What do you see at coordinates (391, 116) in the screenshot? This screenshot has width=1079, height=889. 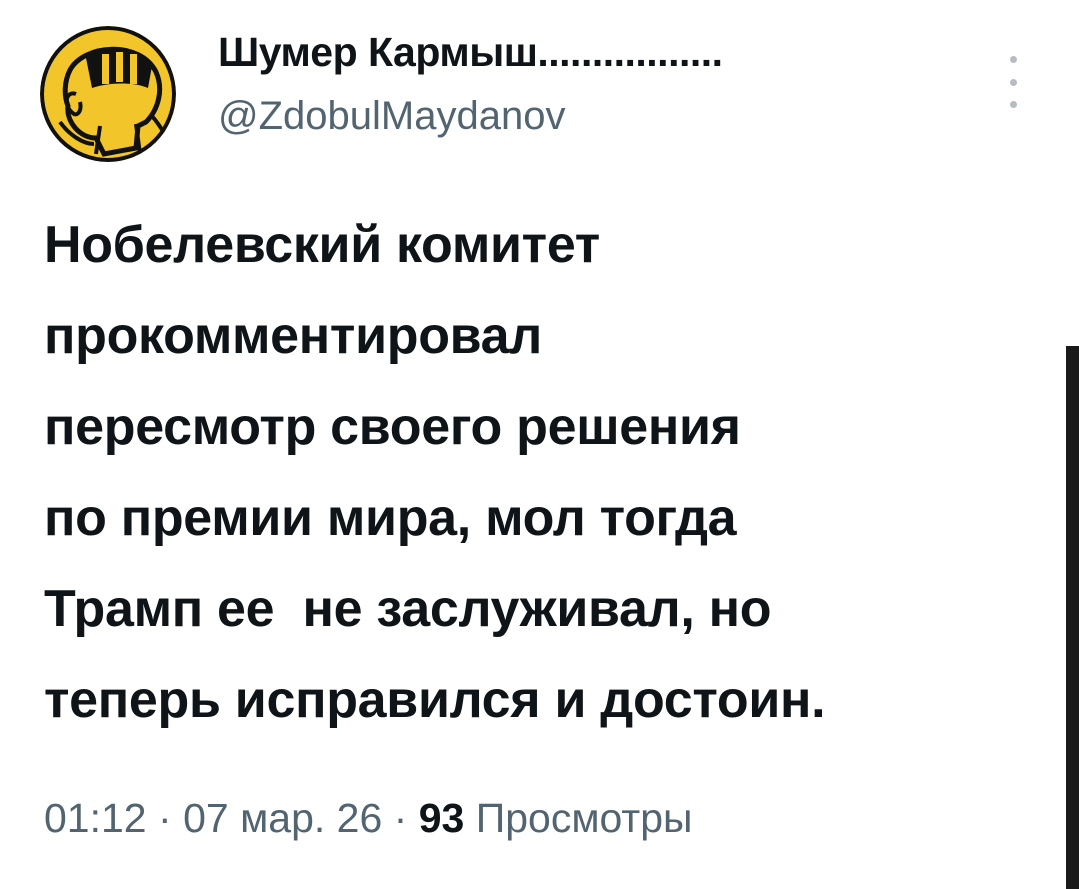 I see `author-handle: @ZdobulMaydanov` at bounding box center [391, 116].